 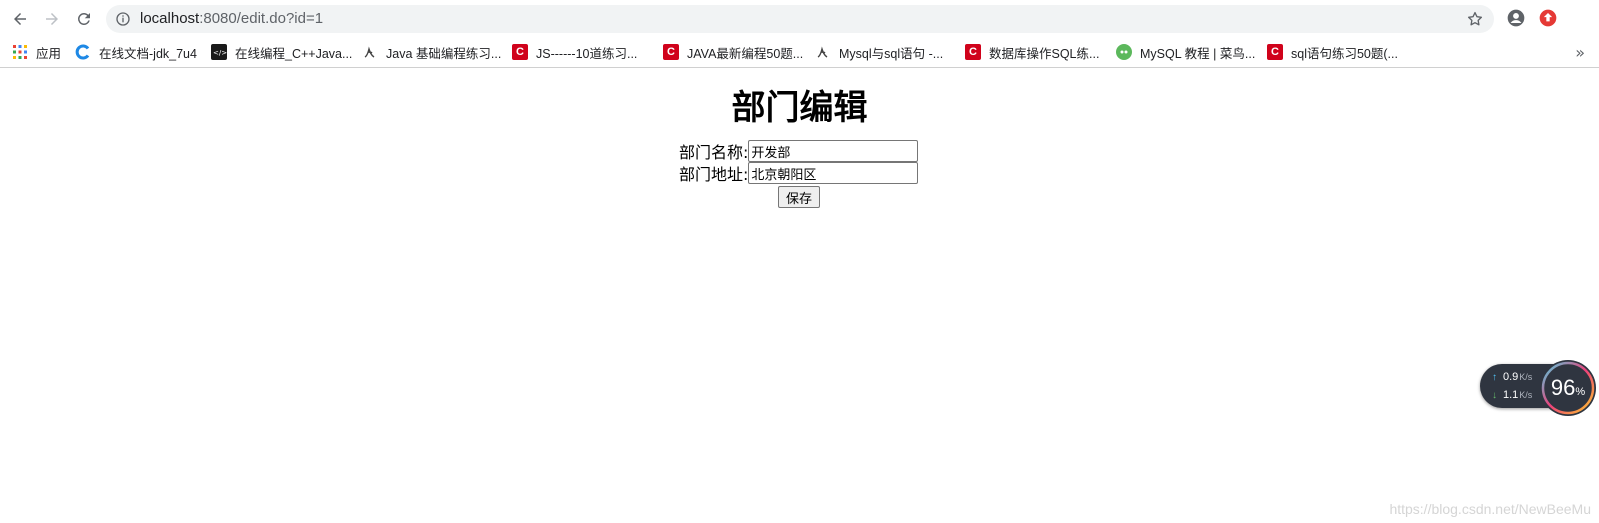 I want to click on back-button, so click(x=20, y=19).